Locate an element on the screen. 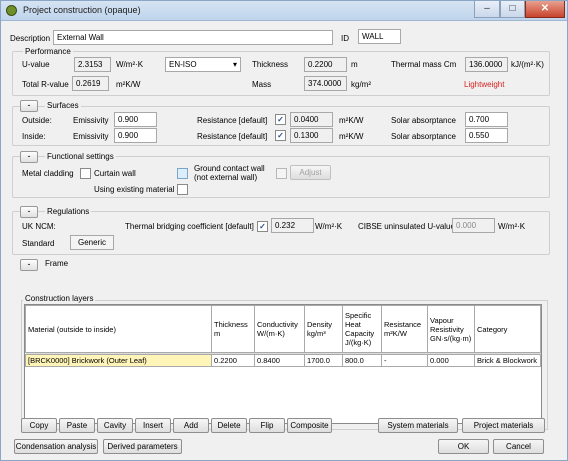 The width and height of the screenshot is (568, 461). header-resistance-label: Resistance is located at coordinates (403, 324).